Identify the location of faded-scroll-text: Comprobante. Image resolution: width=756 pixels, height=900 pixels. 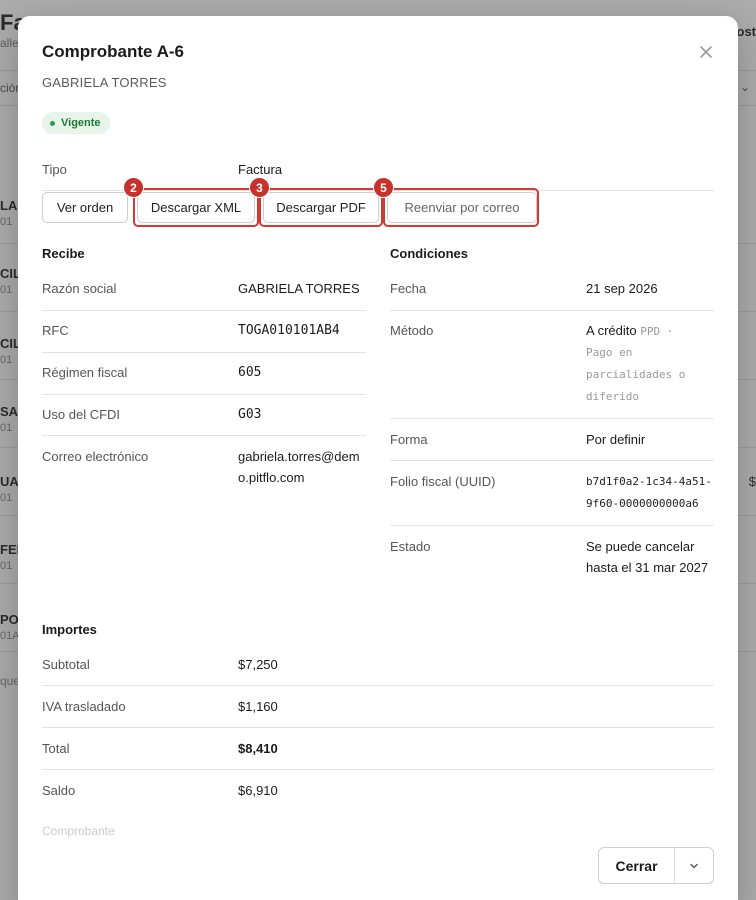
(78, 831).